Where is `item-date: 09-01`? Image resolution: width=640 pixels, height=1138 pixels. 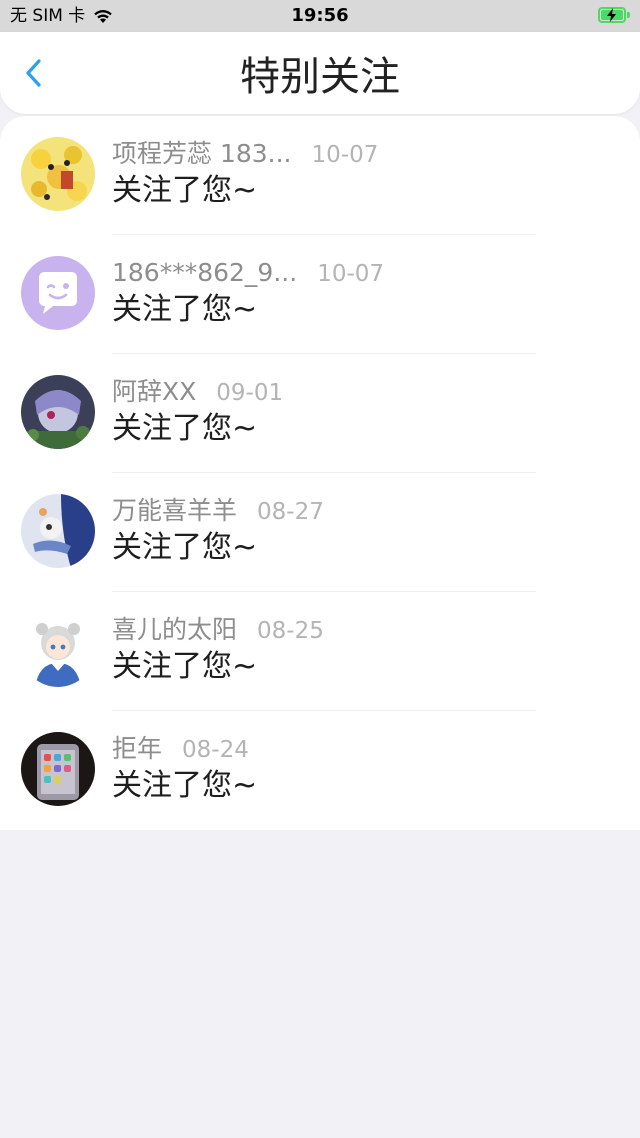 item-date: 09-01 is located at coordinates (250, 393).